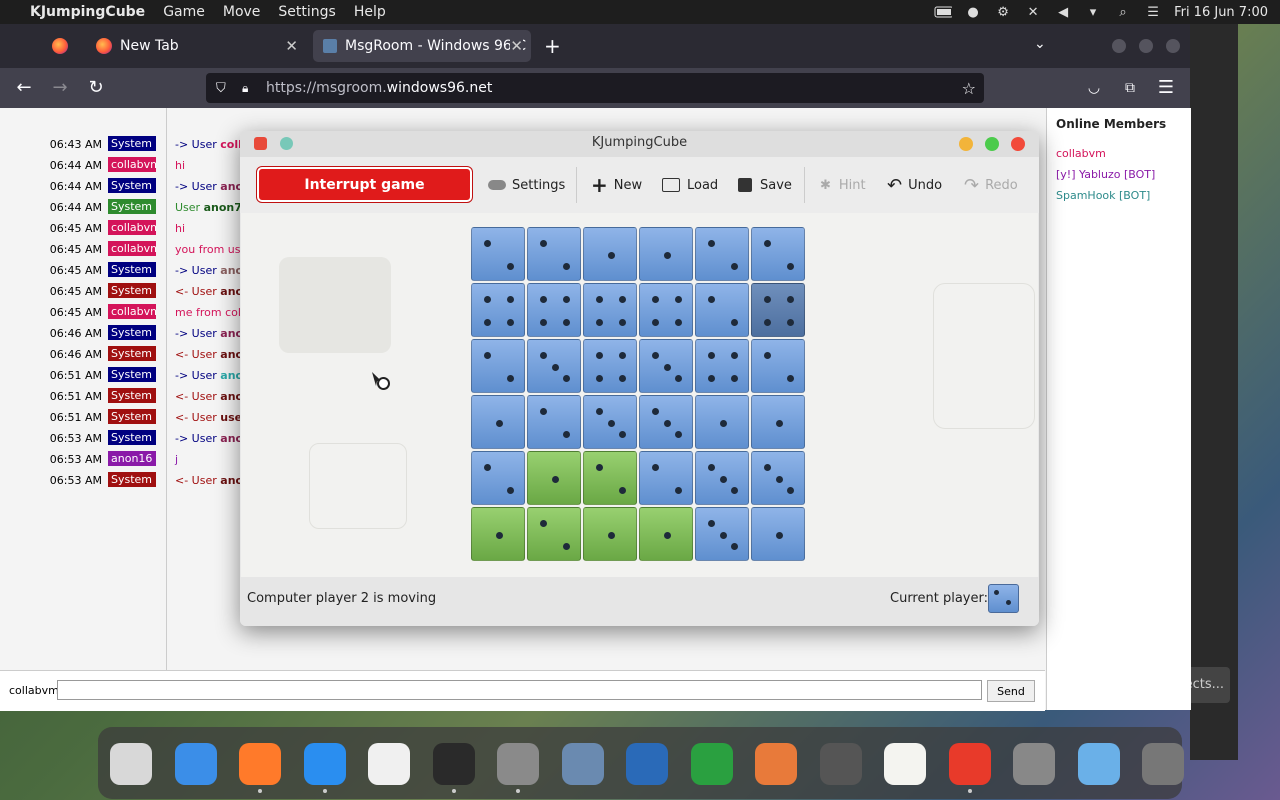 This screenshot has width=1280, height=800. I want to click on new-tab-button: +, so click(552, 46).